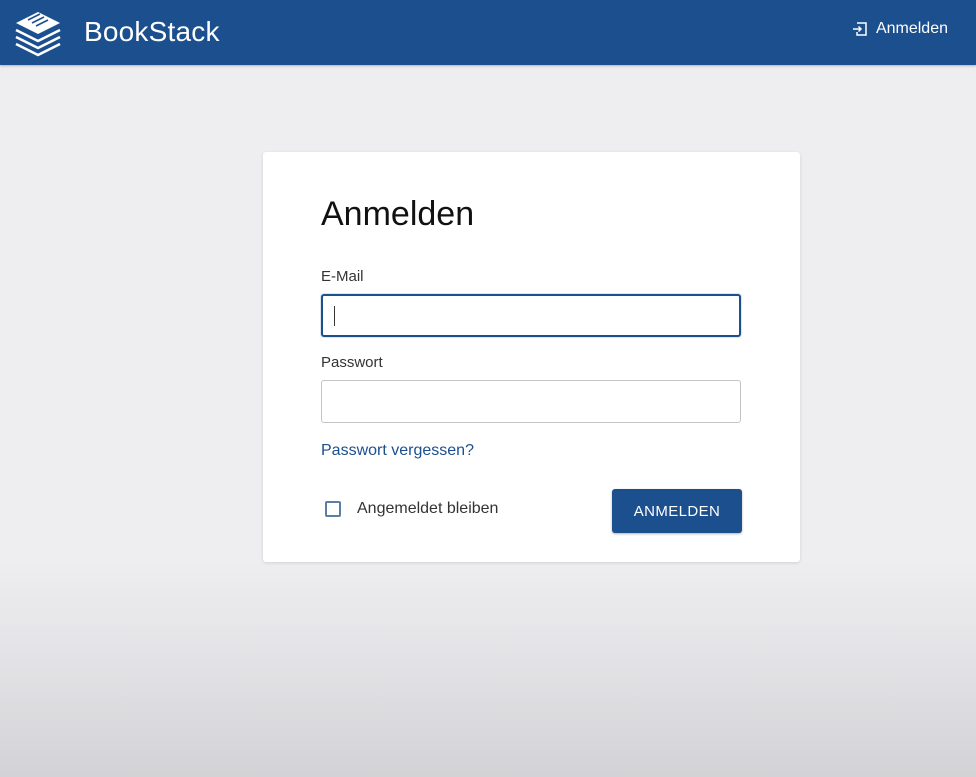 The image size is (976, 777). Describe the element at coordinates (334, 316) in the screenshot. I see `text-cursor` at that location.